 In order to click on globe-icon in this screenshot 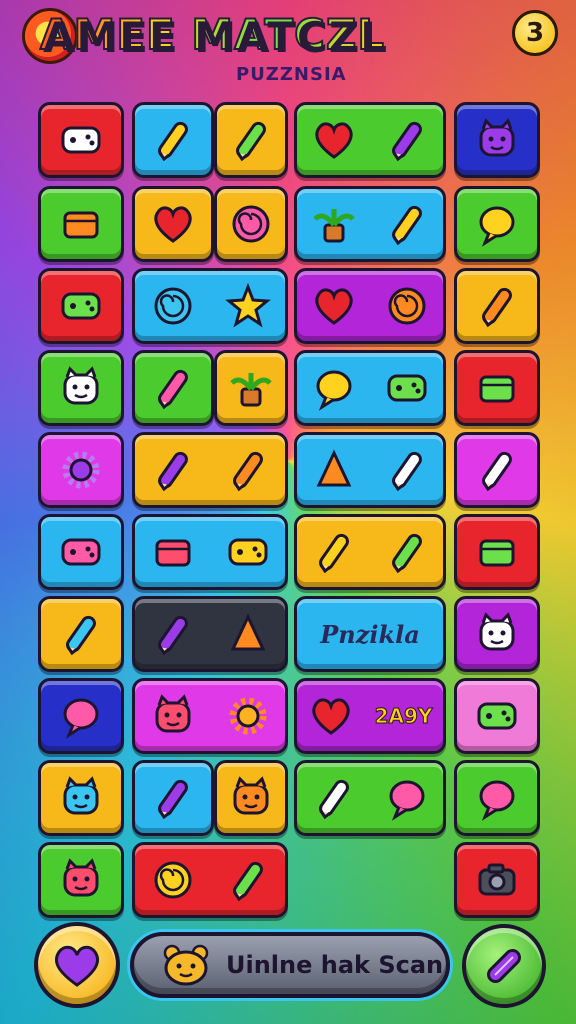, I will do `click(406, 306)`.